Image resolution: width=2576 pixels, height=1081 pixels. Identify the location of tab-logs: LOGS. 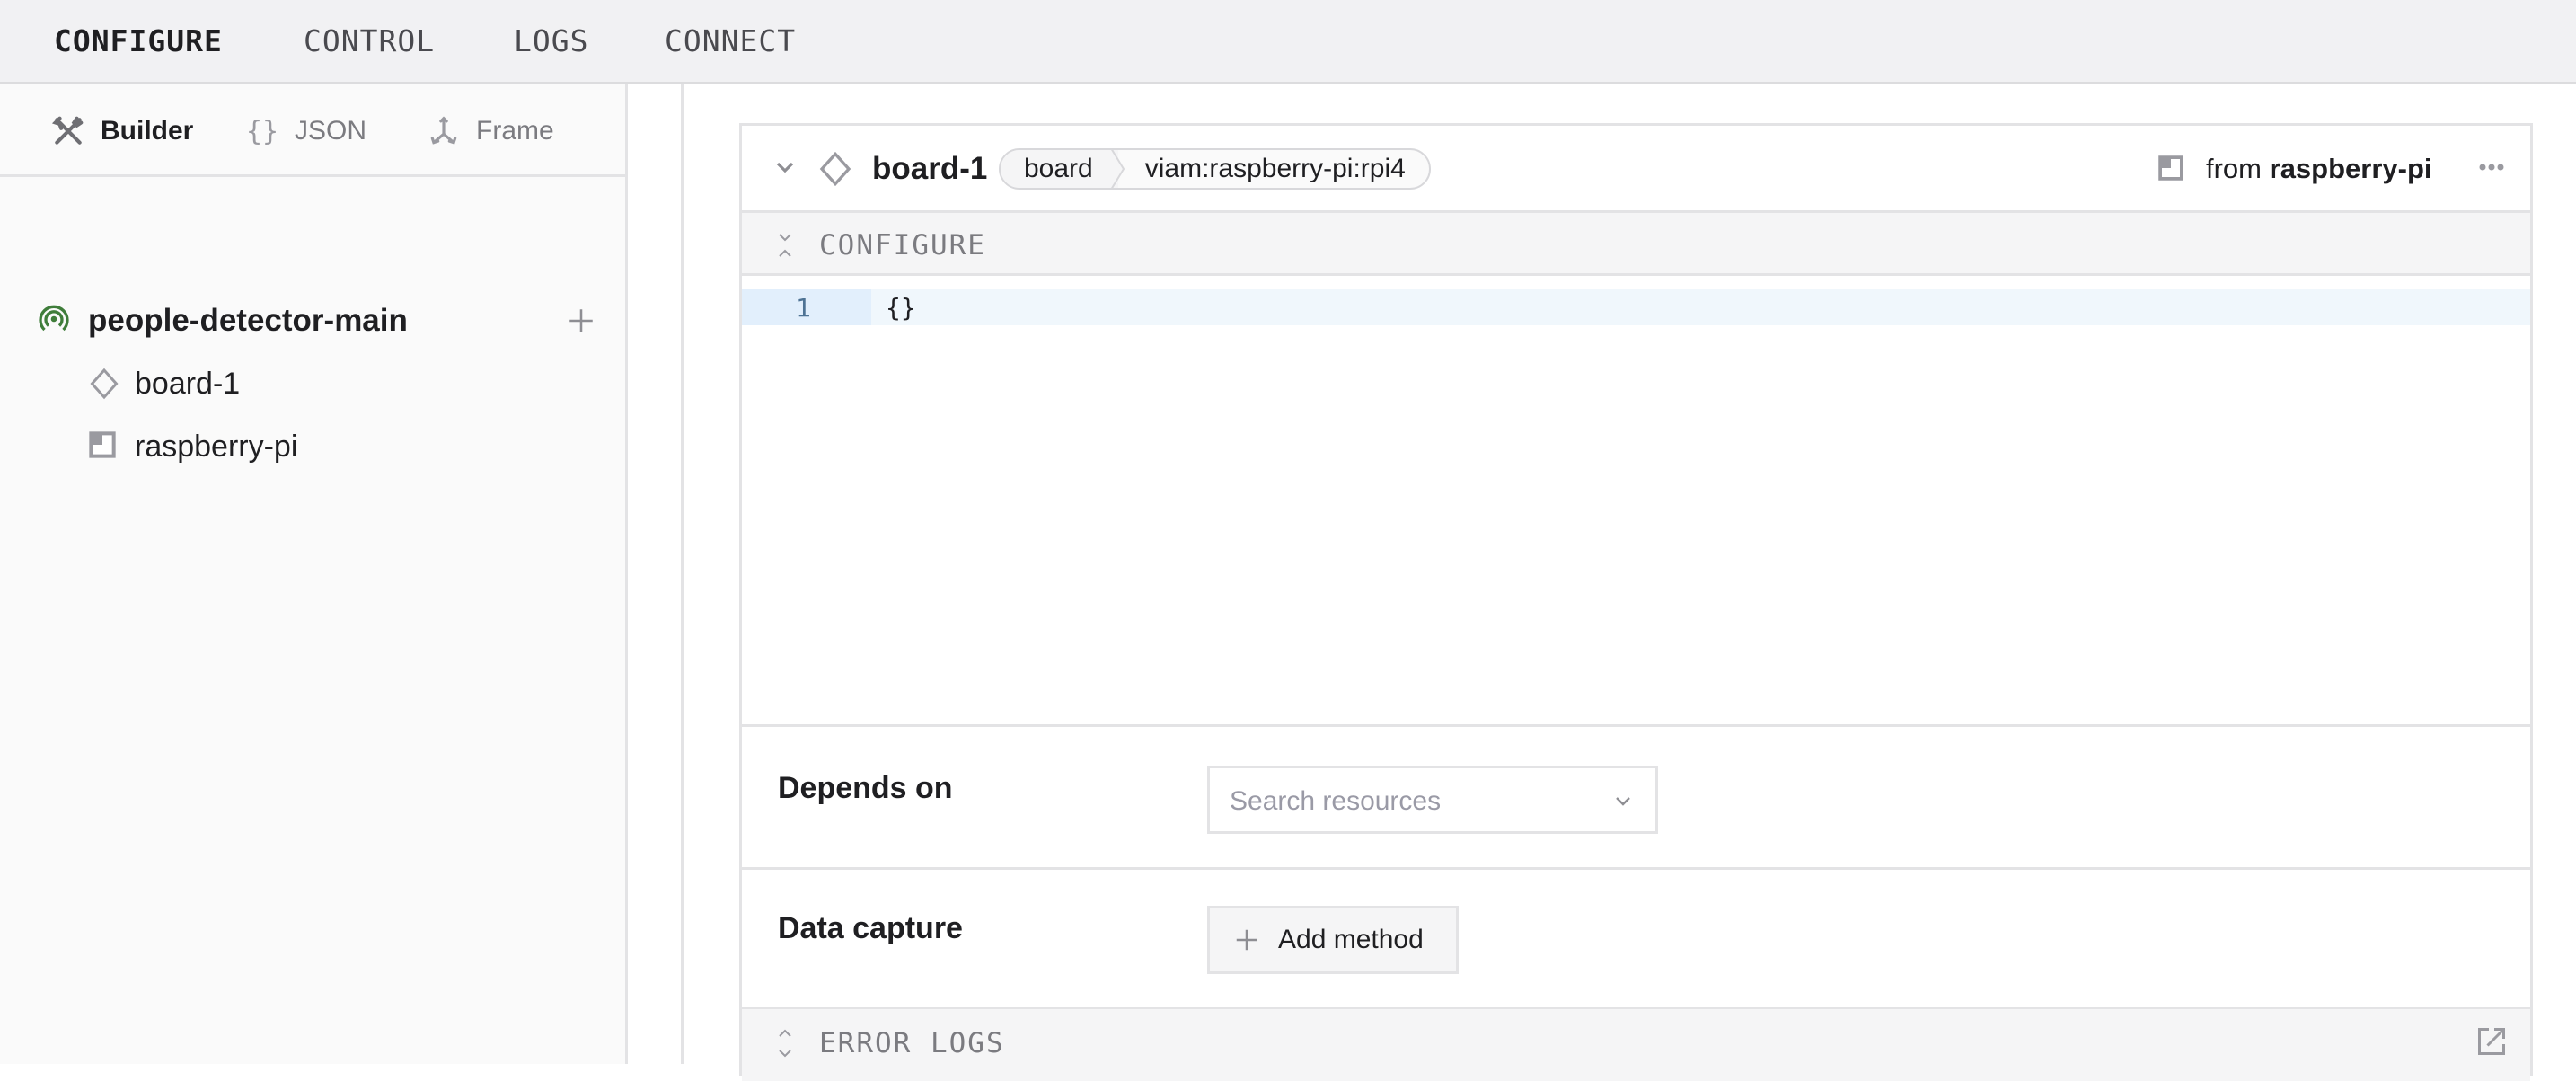
(551, 41).